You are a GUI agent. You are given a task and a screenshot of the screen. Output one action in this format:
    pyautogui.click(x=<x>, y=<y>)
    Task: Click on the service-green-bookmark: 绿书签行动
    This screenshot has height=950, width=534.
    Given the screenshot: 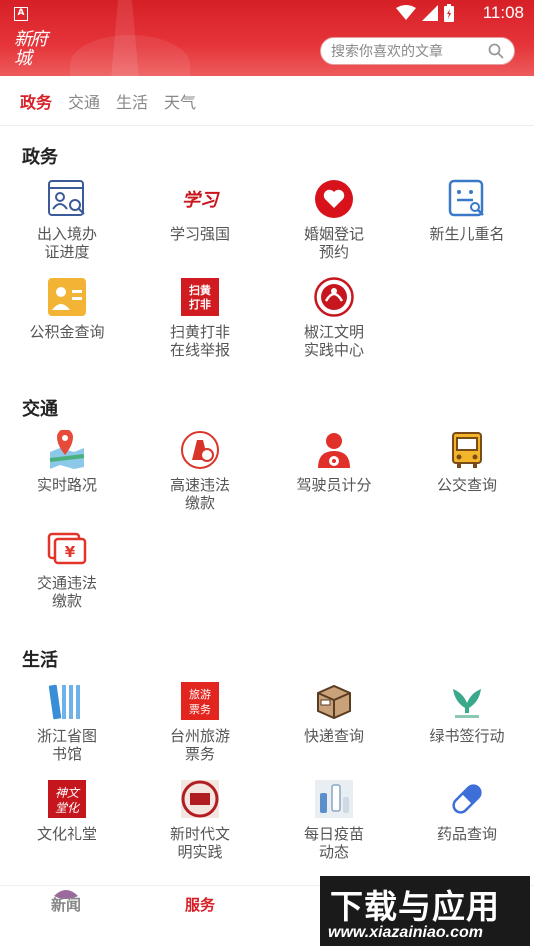 What is the action you would take?
    pyautogui.click(x=467, y=713)
    